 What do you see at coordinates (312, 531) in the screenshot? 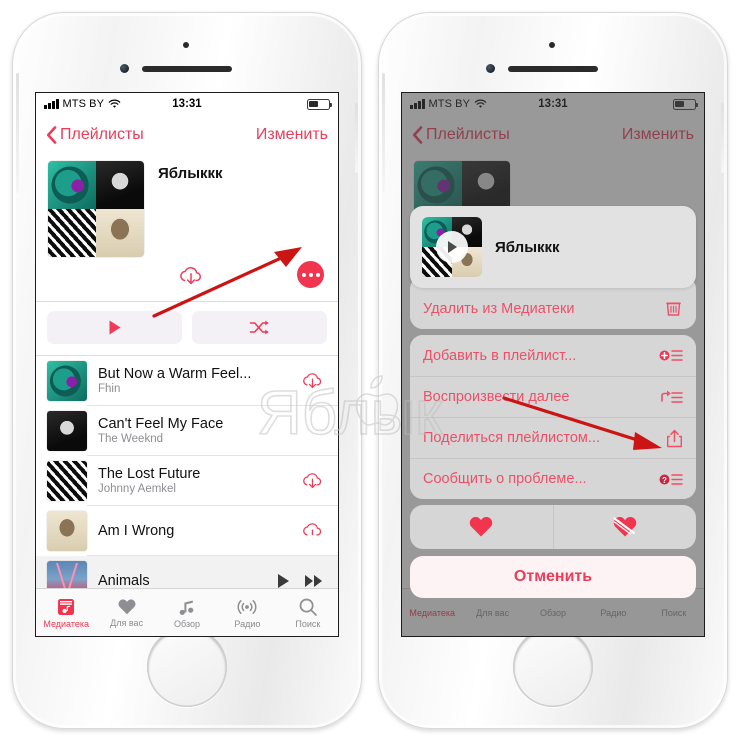
I see `cloud-progress-icon` at bounding box center [312, 531].